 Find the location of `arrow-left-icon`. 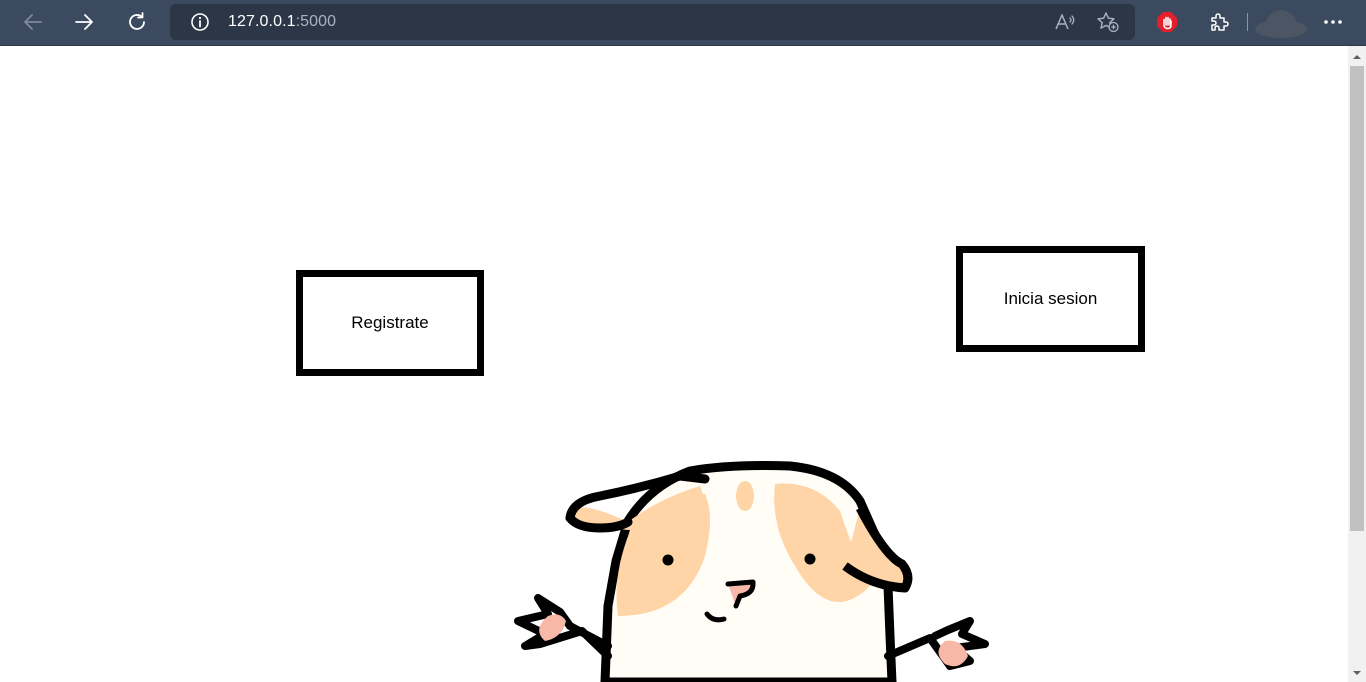

arrow-left-icon is located at coordinates (33, 22).